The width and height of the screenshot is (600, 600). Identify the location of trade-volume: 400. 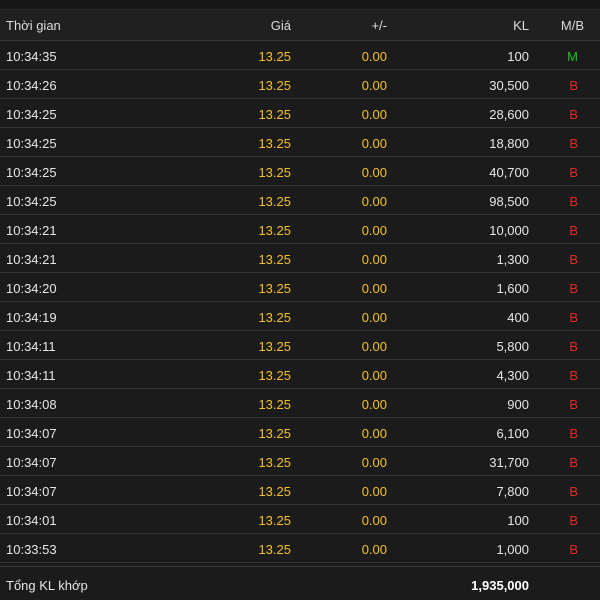
(518, 317).